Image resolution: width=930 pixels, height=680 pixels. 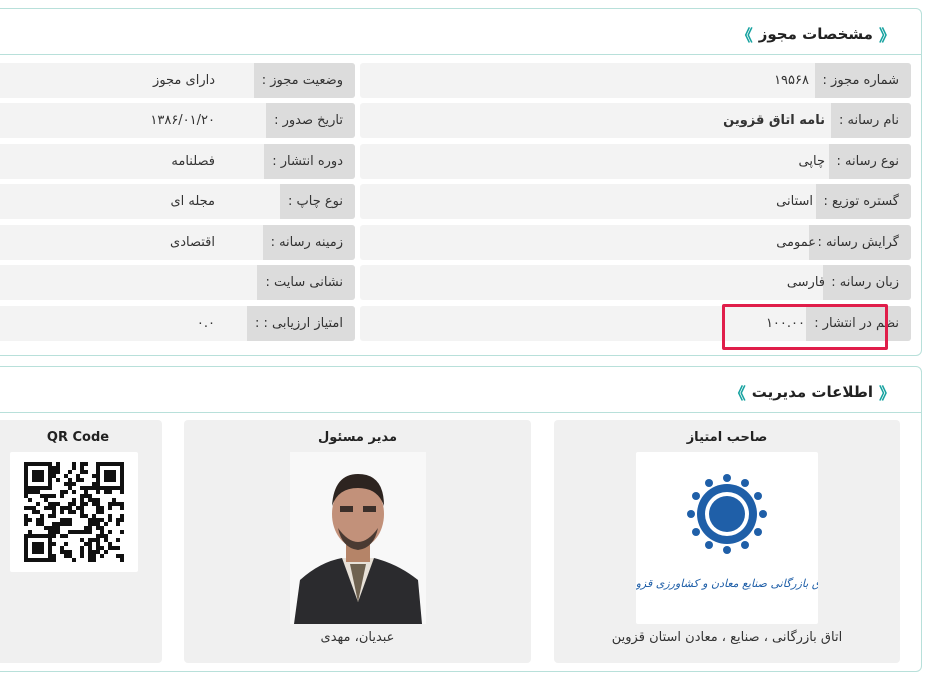 I want to click on qr-card: QR Code, so click(x=81, y=541).